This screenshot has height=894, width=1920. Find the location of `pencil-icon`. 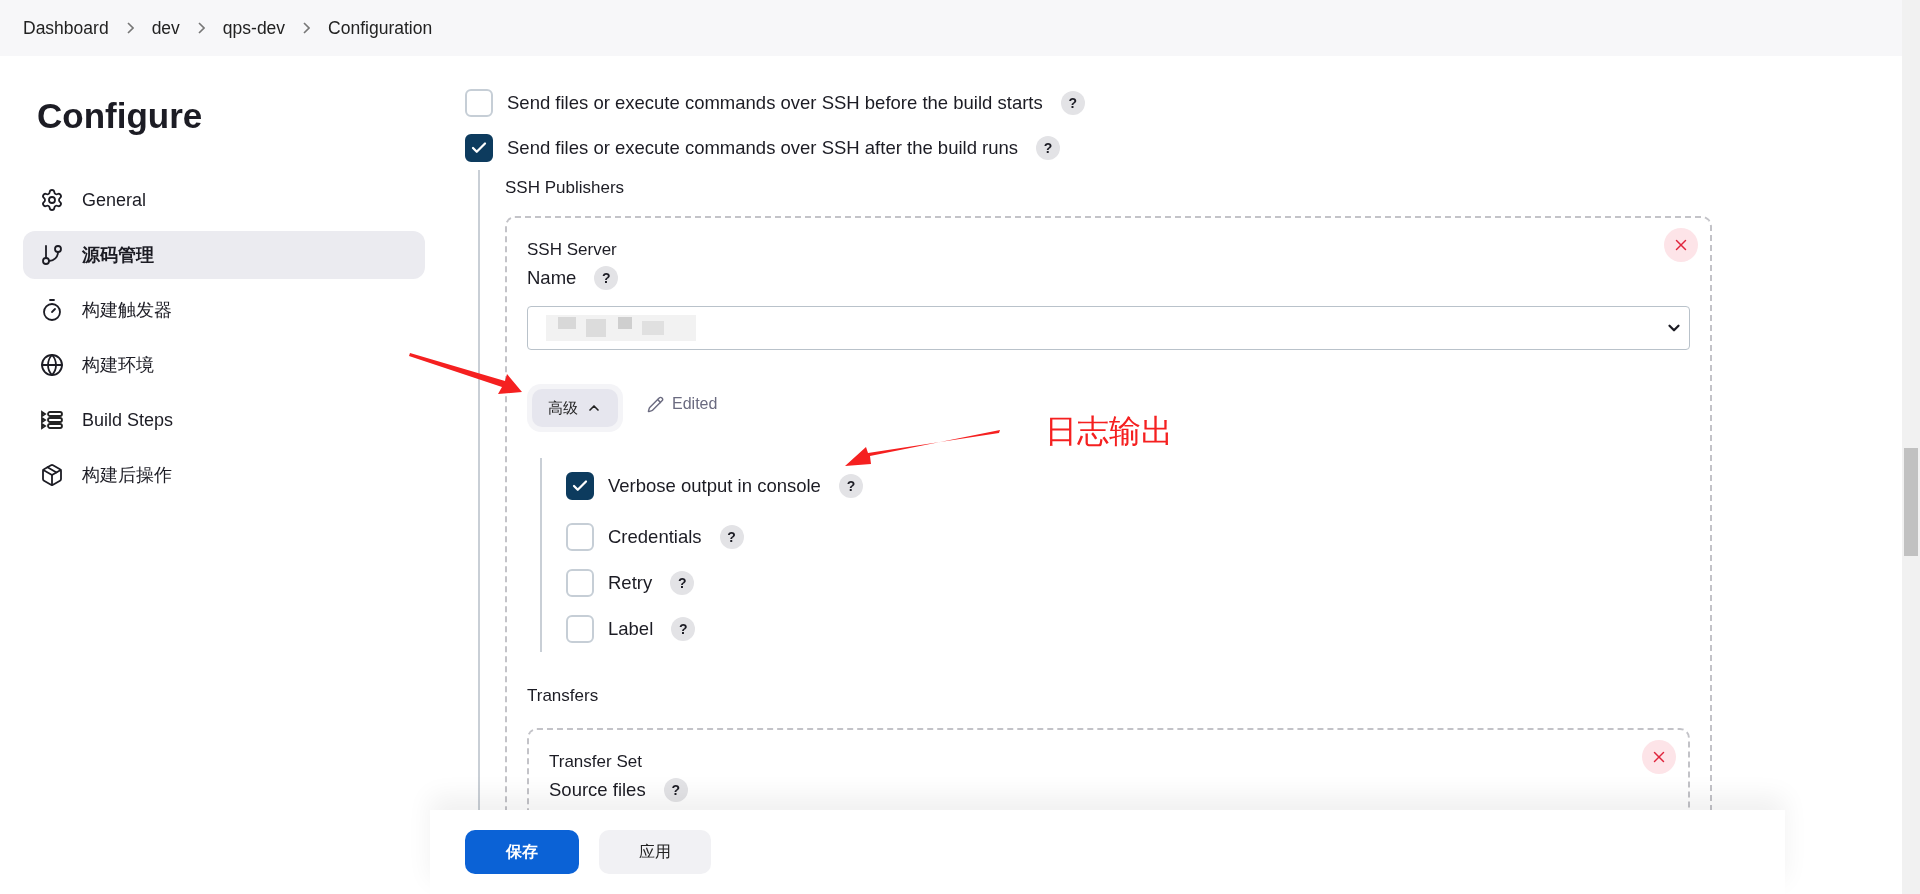

pencil-icon is located at coordinates (655, 404).